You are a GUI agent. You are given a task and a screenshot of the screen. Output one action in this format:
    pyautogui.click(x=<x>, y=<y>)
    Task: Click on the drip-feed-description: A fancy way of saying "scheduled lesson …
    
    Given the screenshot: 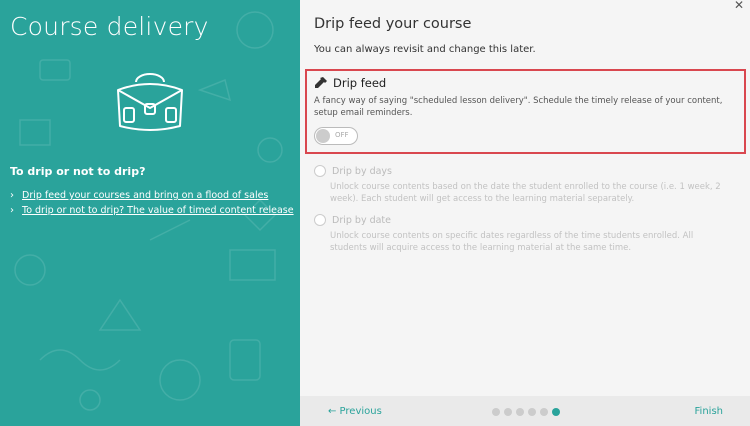 What is the action you would take?
    pyautogui.click(x=518, y=107)
    